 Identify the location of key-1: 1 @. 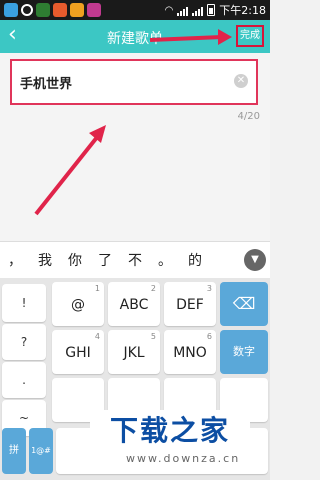
(78, 304).